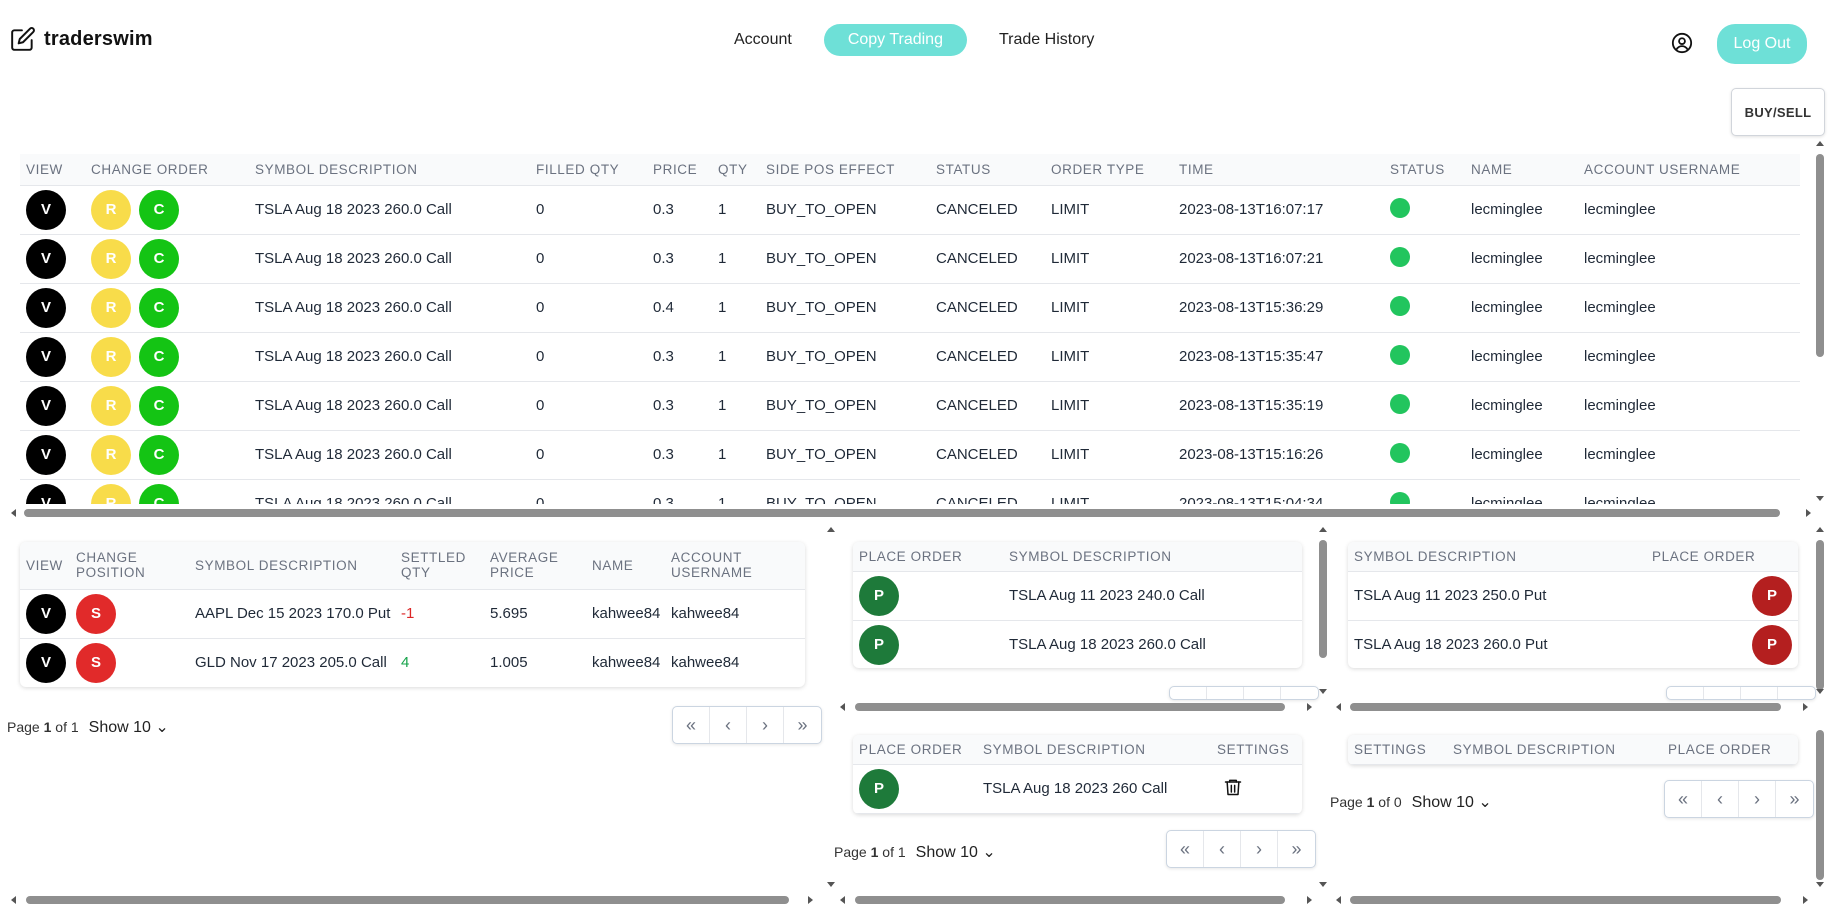  Describe the element at coordinates (763, 40) in the screenshot. I see `nav-account: Account` at that location.